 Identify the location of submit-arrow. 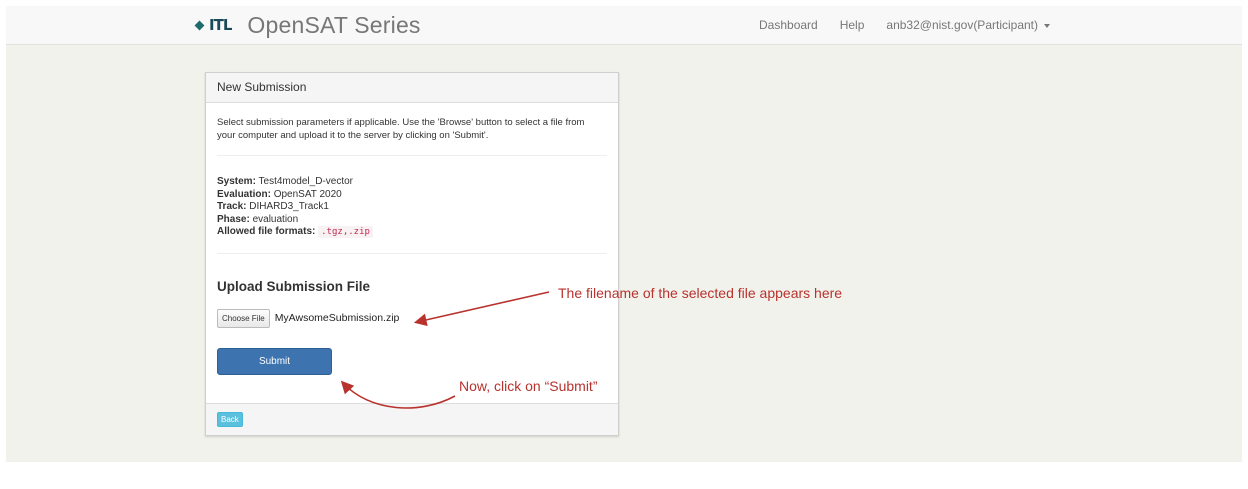
(398, 394).